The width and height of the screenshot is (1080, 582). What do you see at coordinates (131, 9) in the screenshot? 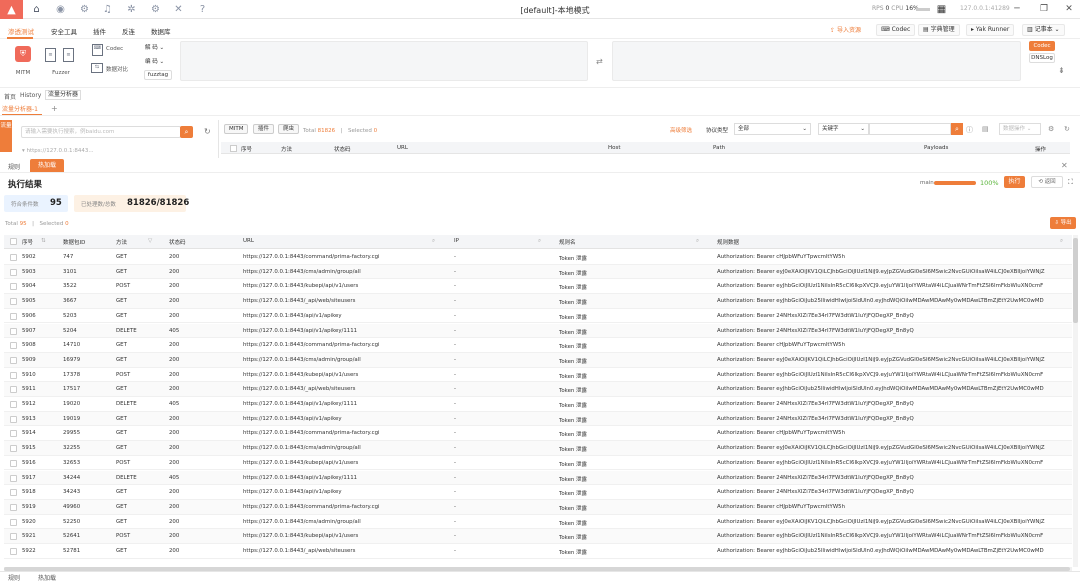
I see `plugin-icon: ✲` at bounding box center [131, 9].